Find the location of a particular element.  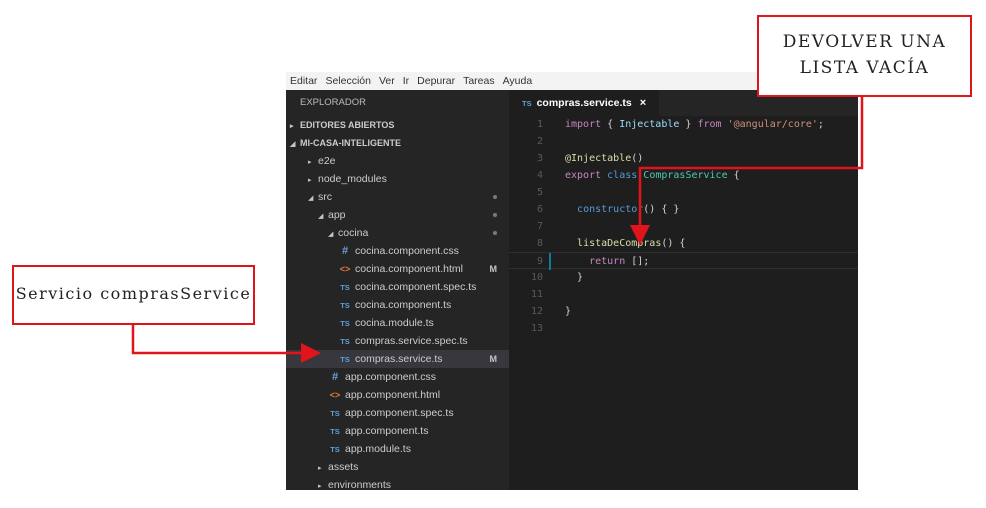

explorer-section: ▸ EDITORES ABIERTOS is located at coordinates (397, 125).